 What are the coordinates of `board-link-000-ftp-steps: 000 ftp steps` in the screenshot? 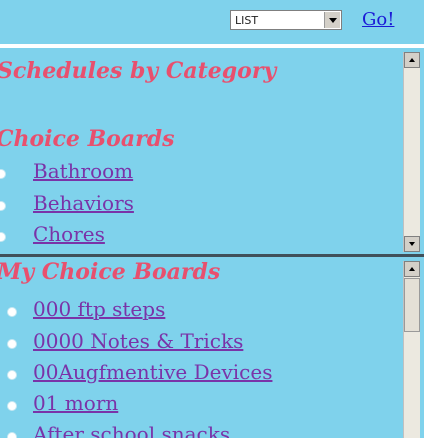 It's located at (99, 309).